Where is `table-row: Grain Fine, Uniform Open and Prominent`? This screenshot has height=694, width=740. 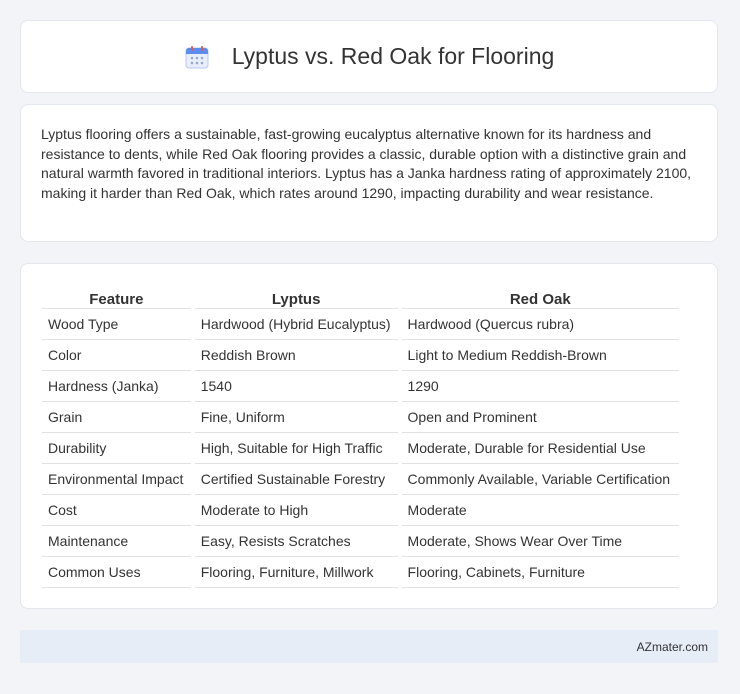
table-row: Grain Fine, Uniform Open and Prominent is located at coordinates (360, 417).